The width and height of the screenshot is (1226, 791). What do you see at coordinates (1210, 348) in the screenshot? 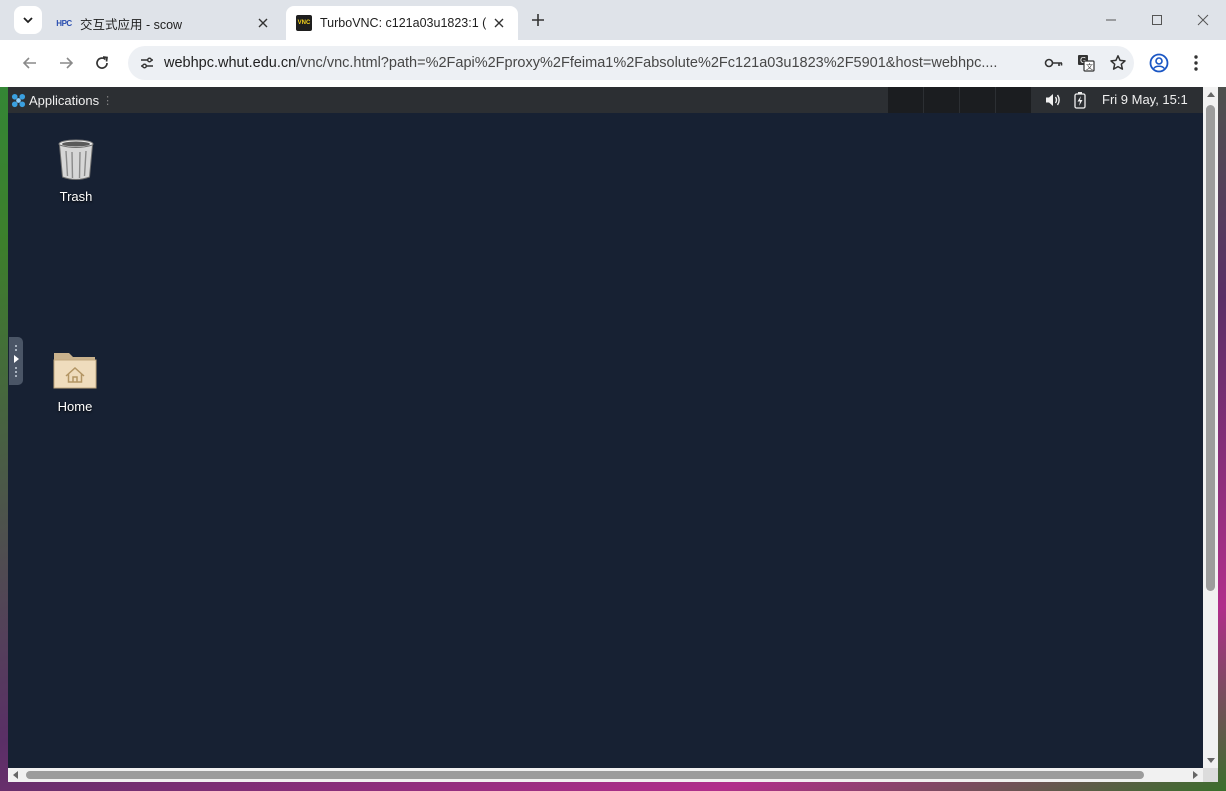
I see `vertical-scrollbar-thumb` at bounding box center [1210, 348].